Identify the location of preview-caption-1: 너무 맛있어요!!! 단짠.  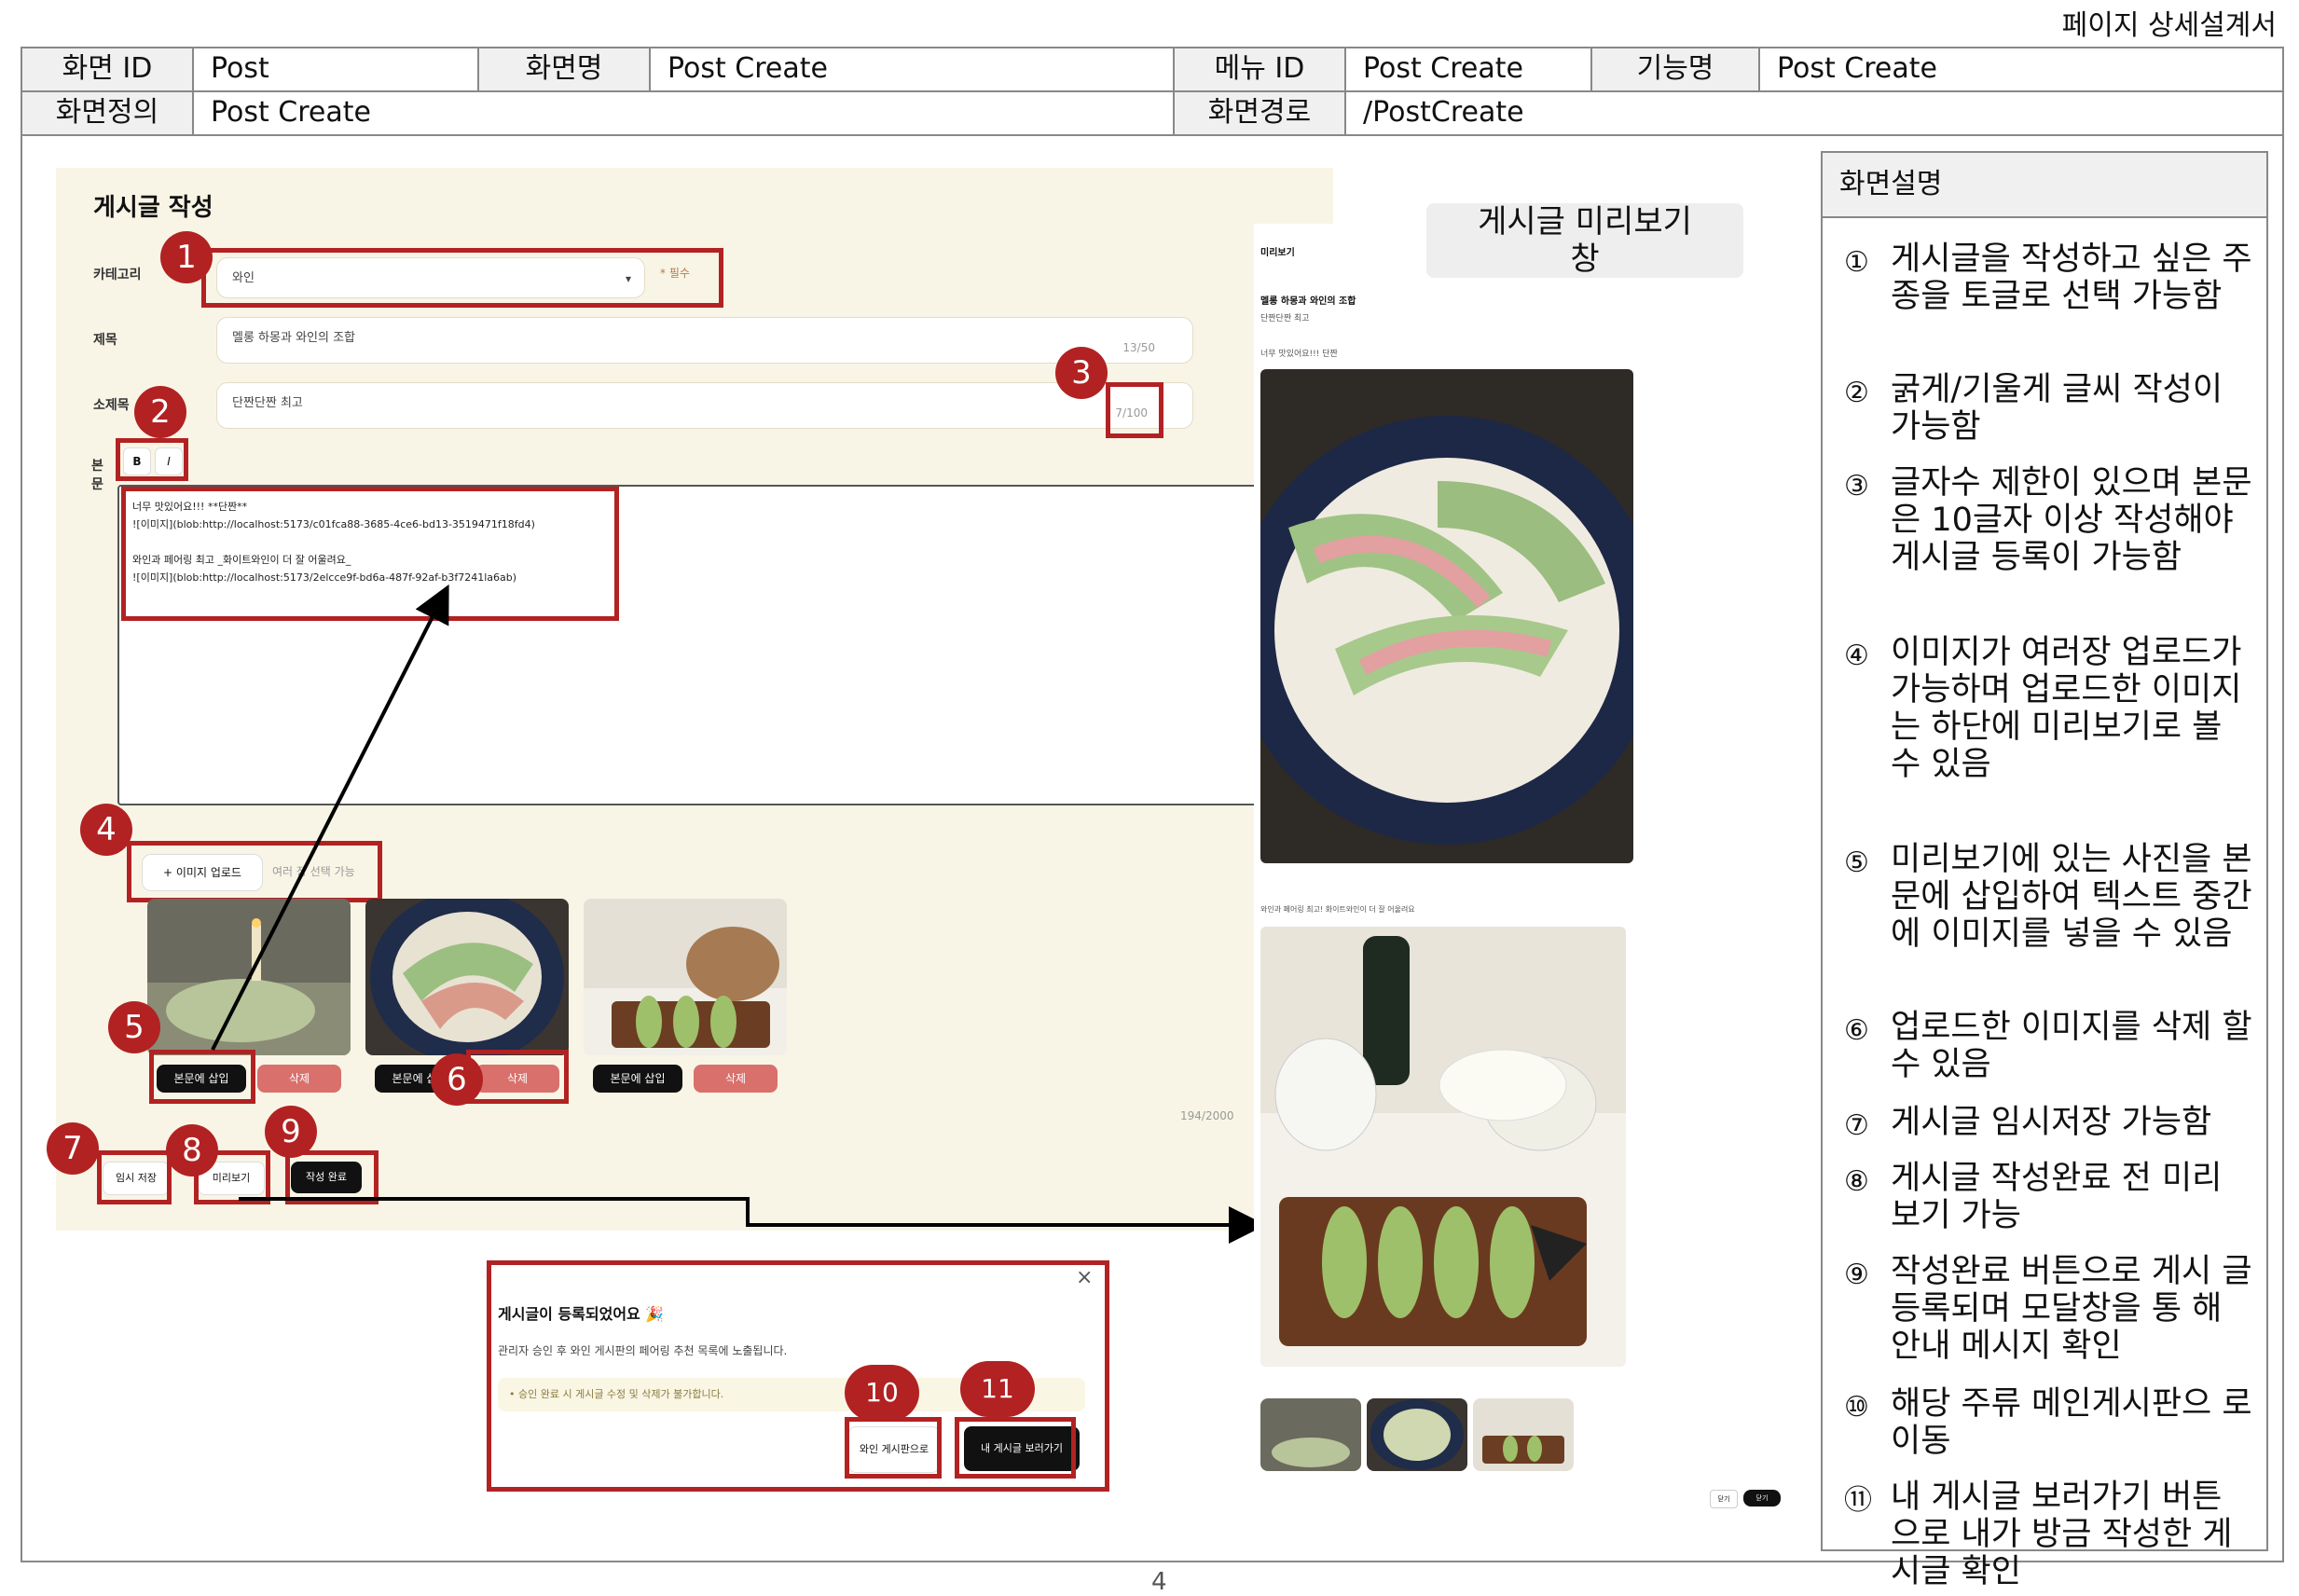
(1299, 354).